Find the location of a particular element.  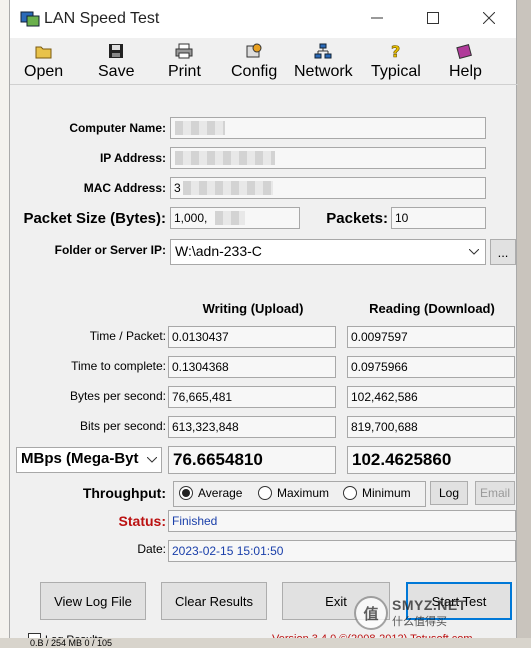

minimize-icon is located at coordinates (377, 18).